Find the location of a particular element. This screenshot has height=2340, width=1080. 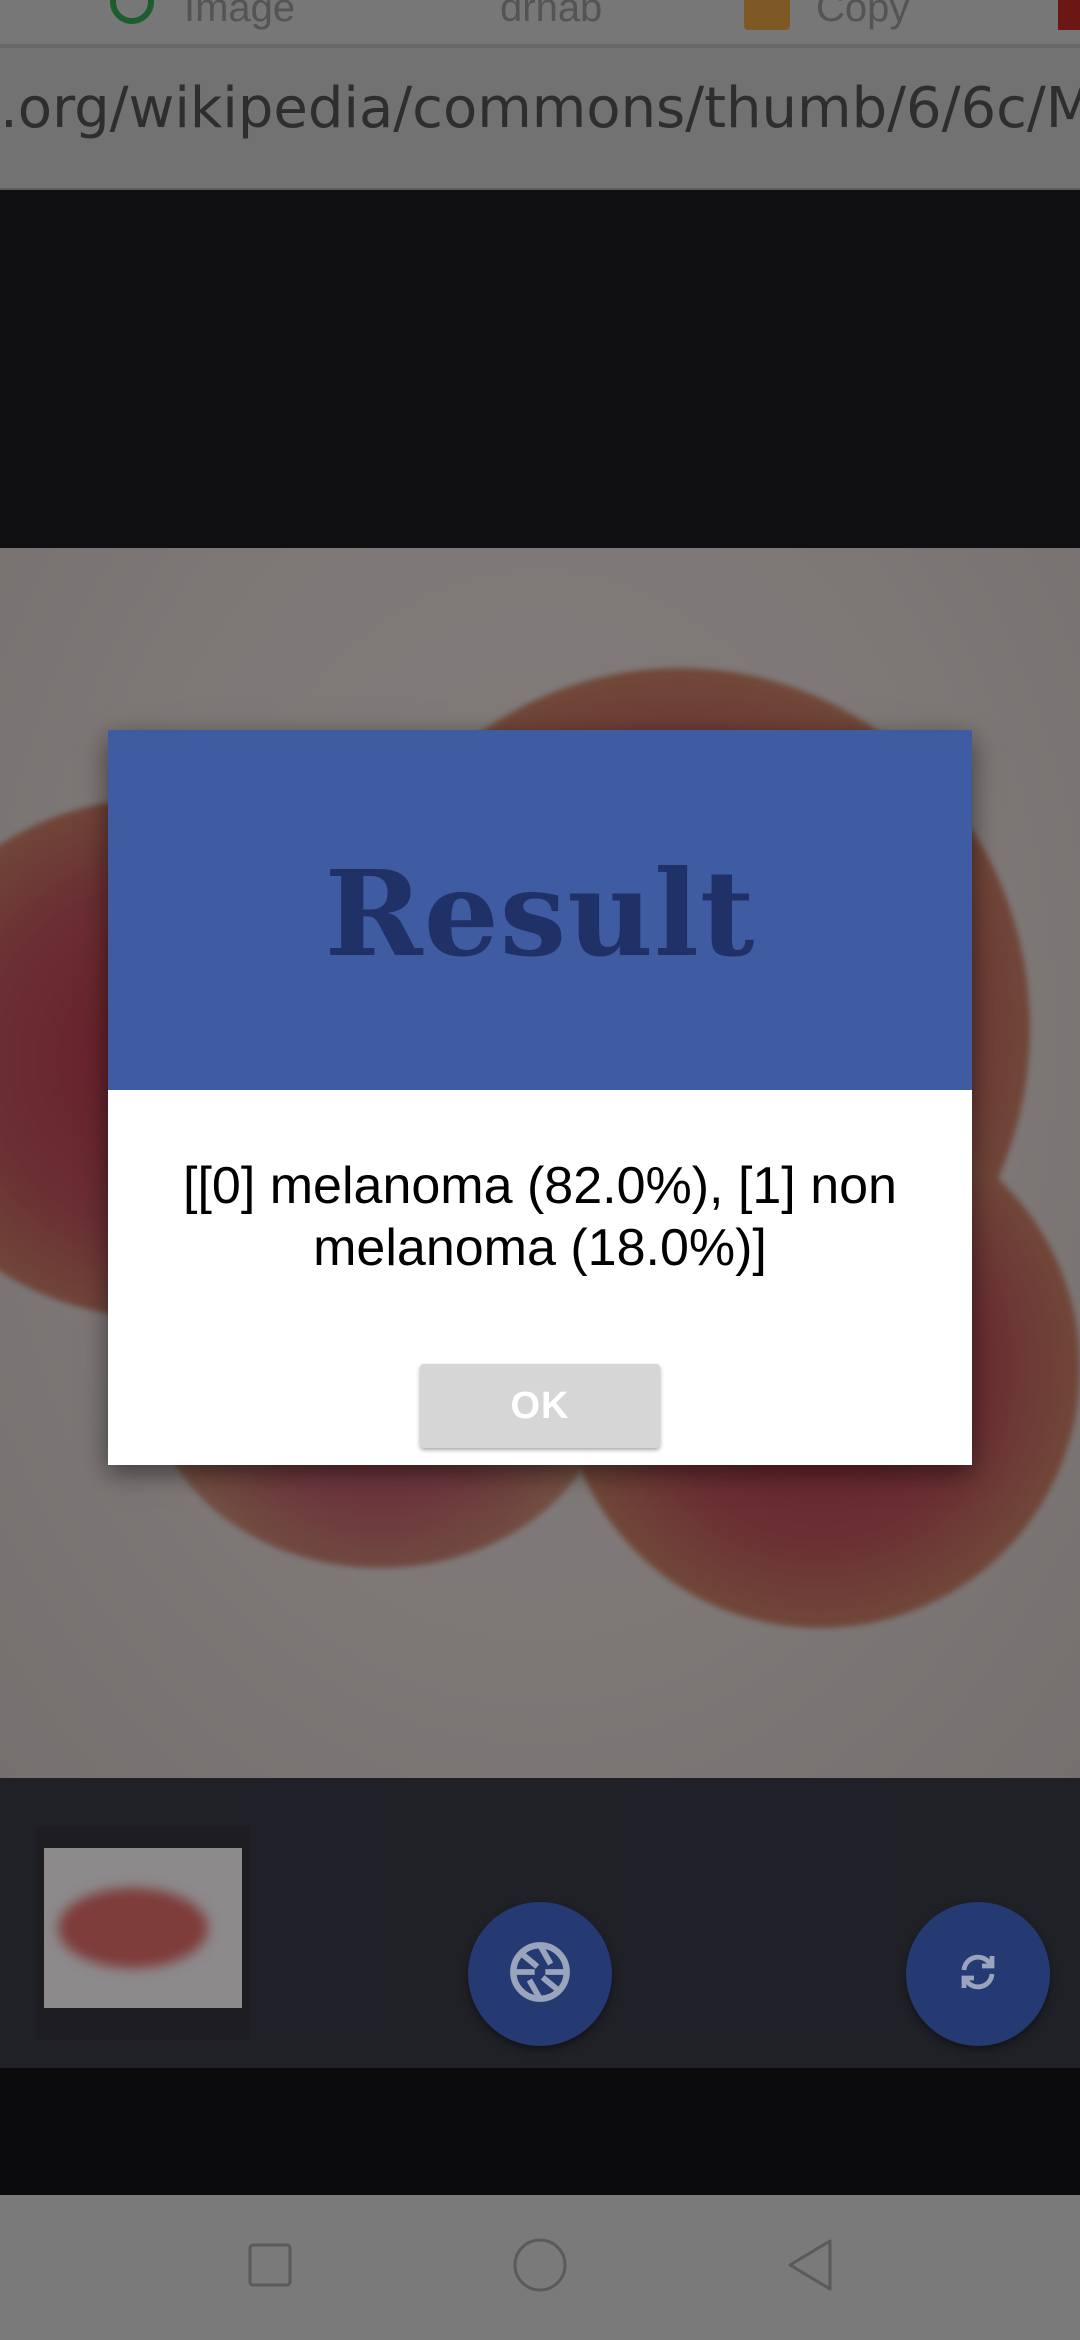

back-button is located at coordinates (810, 2267).